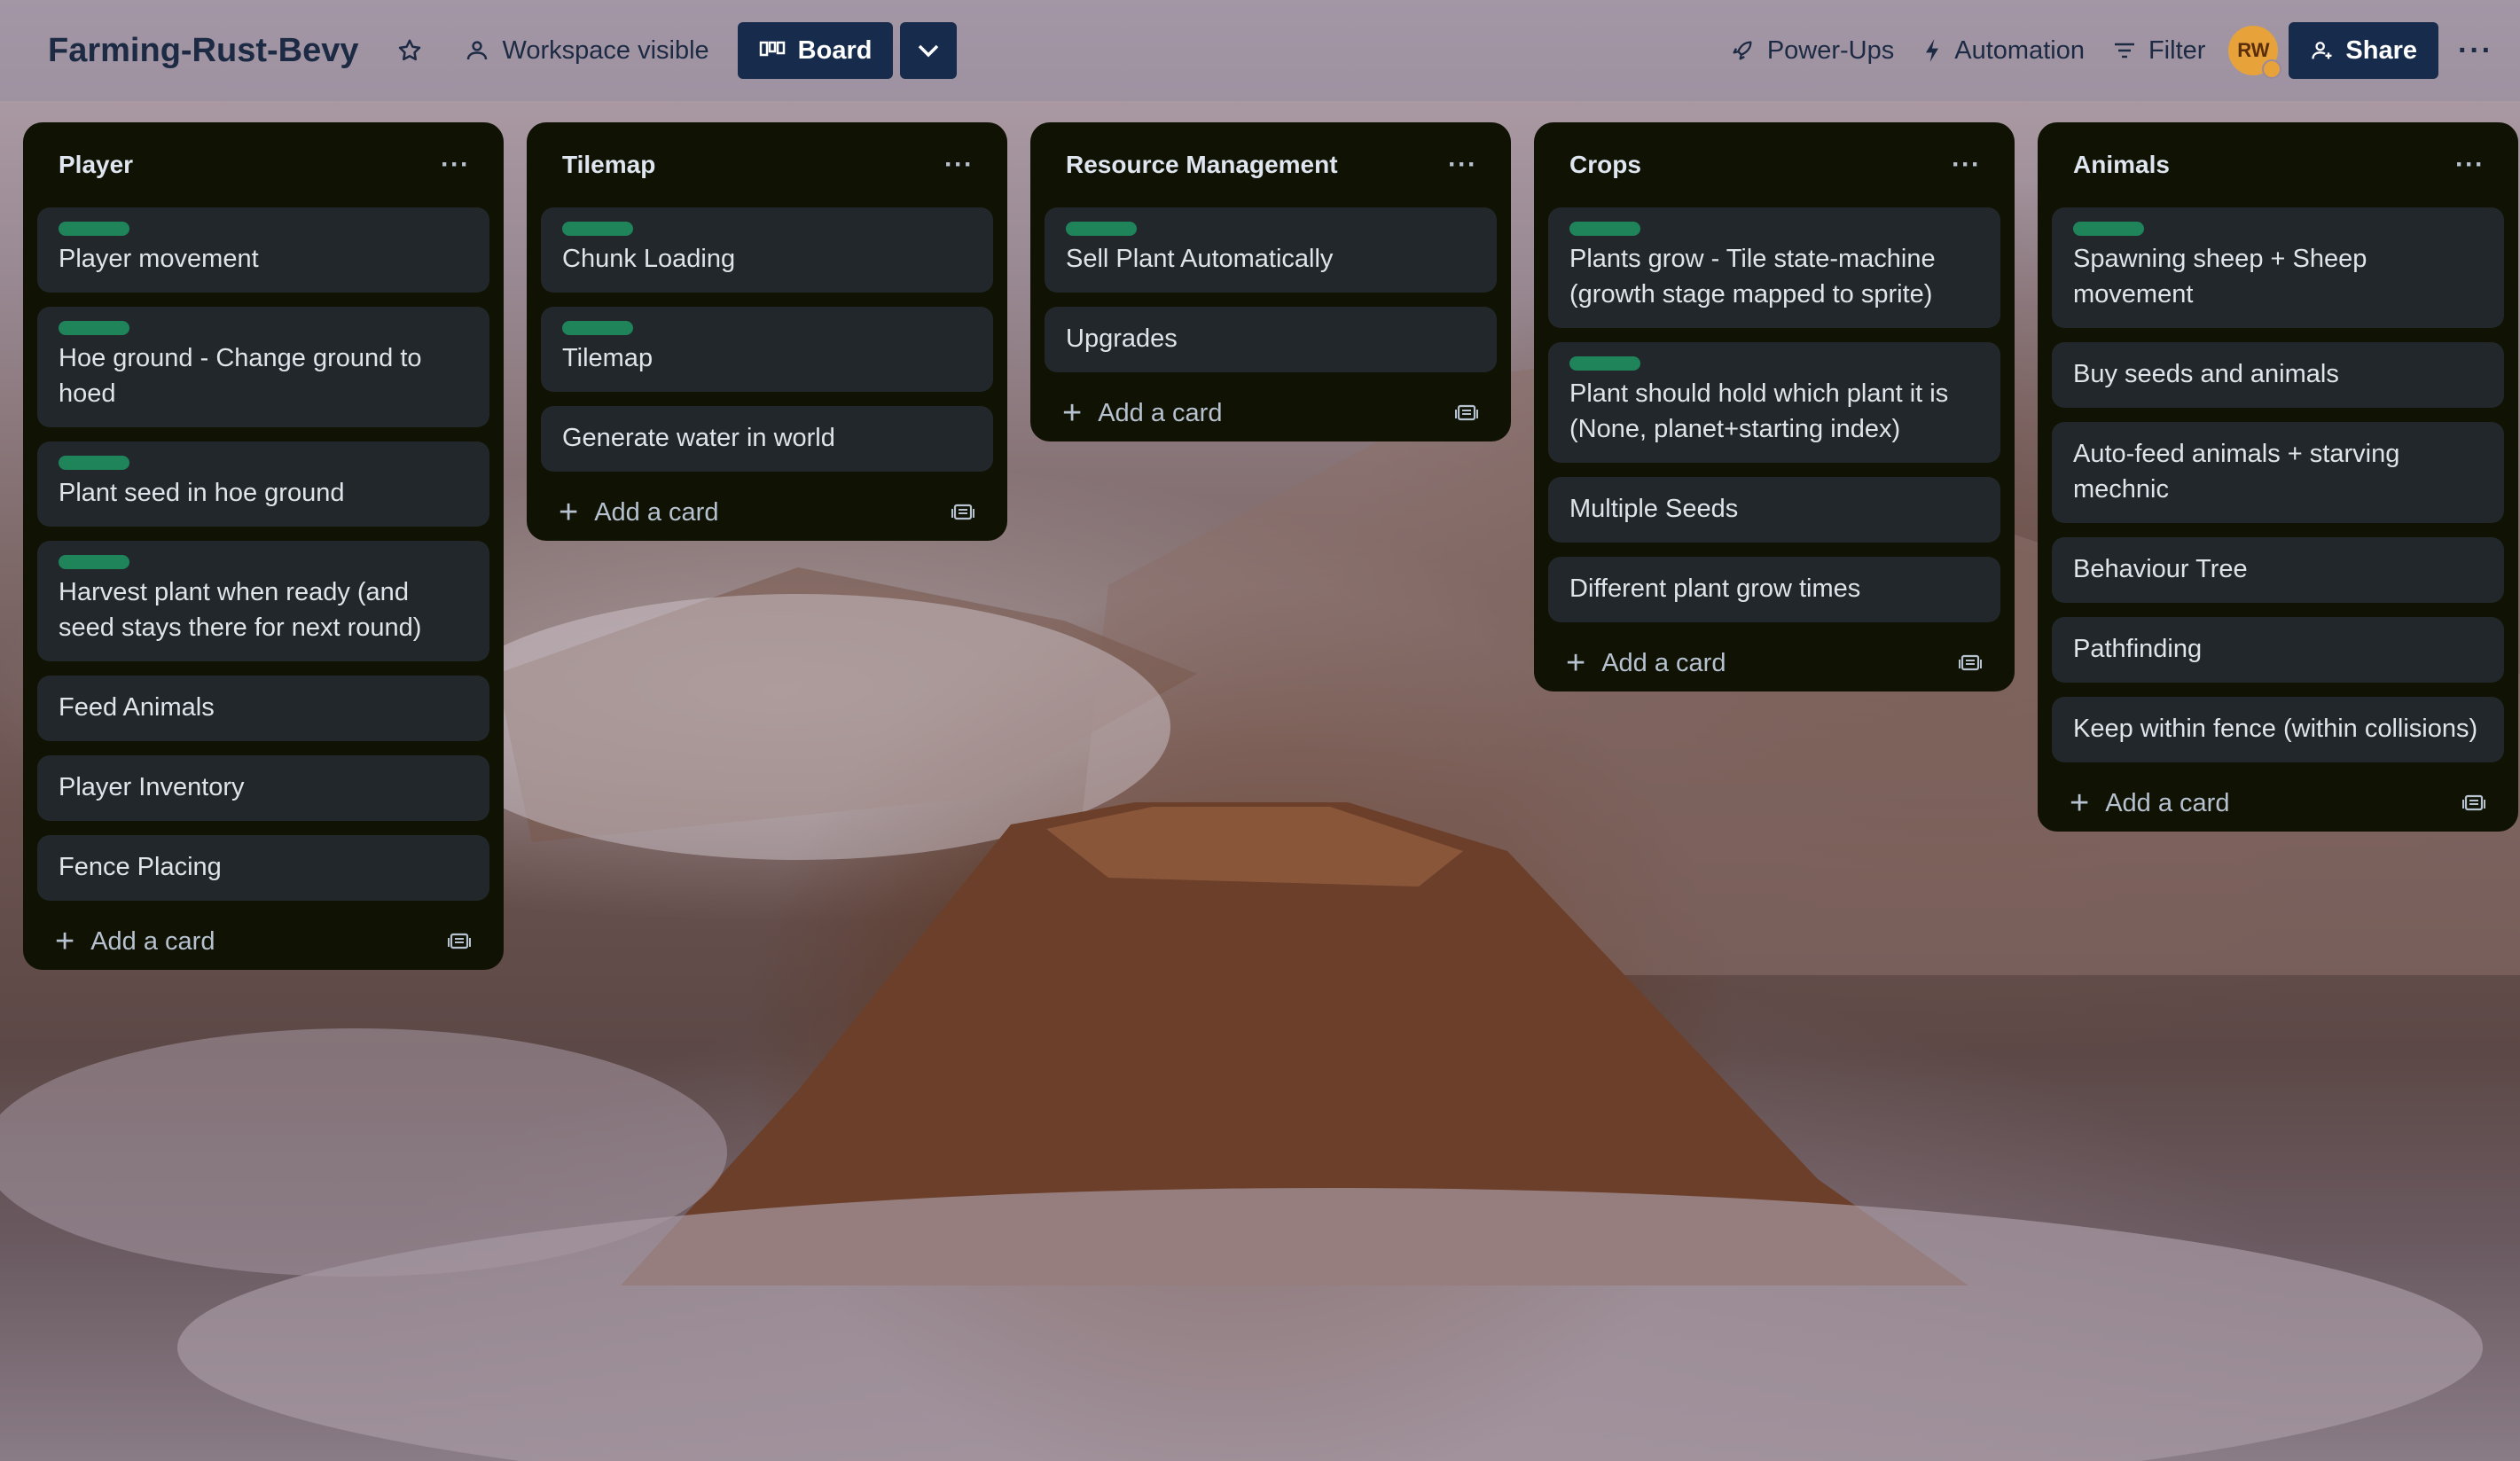  I want to click on list-title: Player, so click(96, 165).